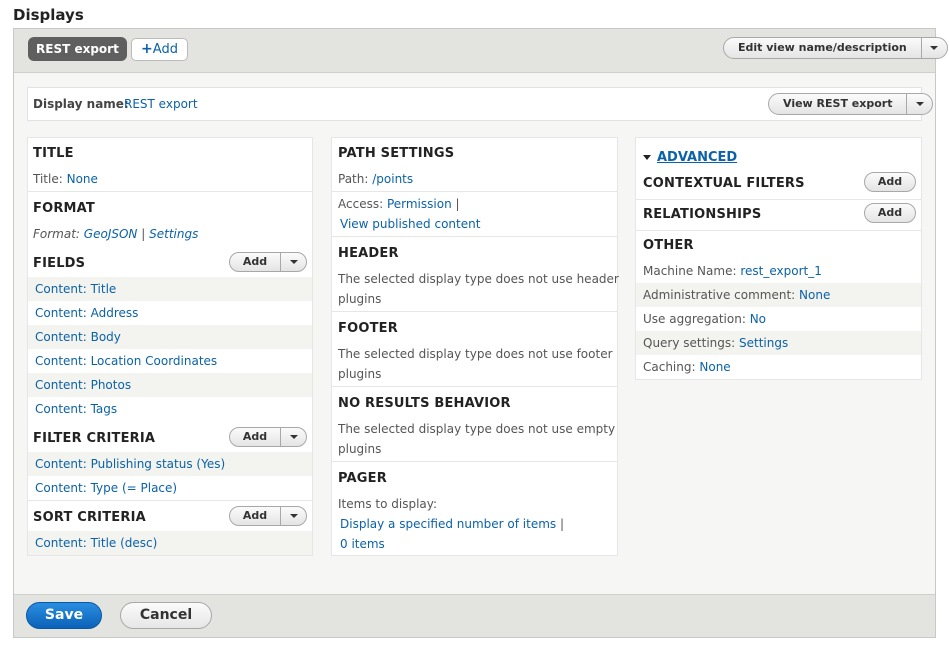 This screenshot has width=949, height=648. What do you see at coordinates (81, 104) in the screenshot?
I see `display-name-label: Display name:` at bounding box center [81, 104].